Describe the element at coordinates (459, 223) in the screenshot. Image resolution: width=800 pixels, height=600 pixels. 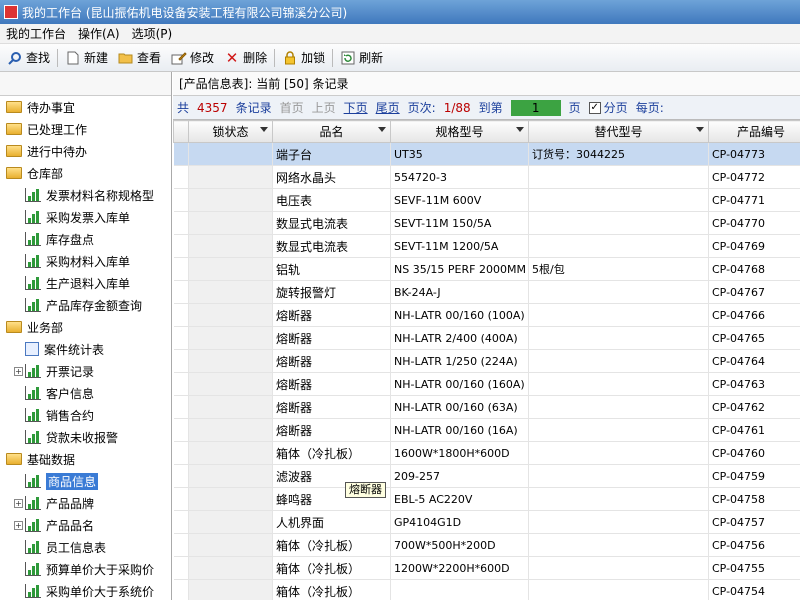
I see `spec-cell: SEVT-11M 150/5A` at that location.